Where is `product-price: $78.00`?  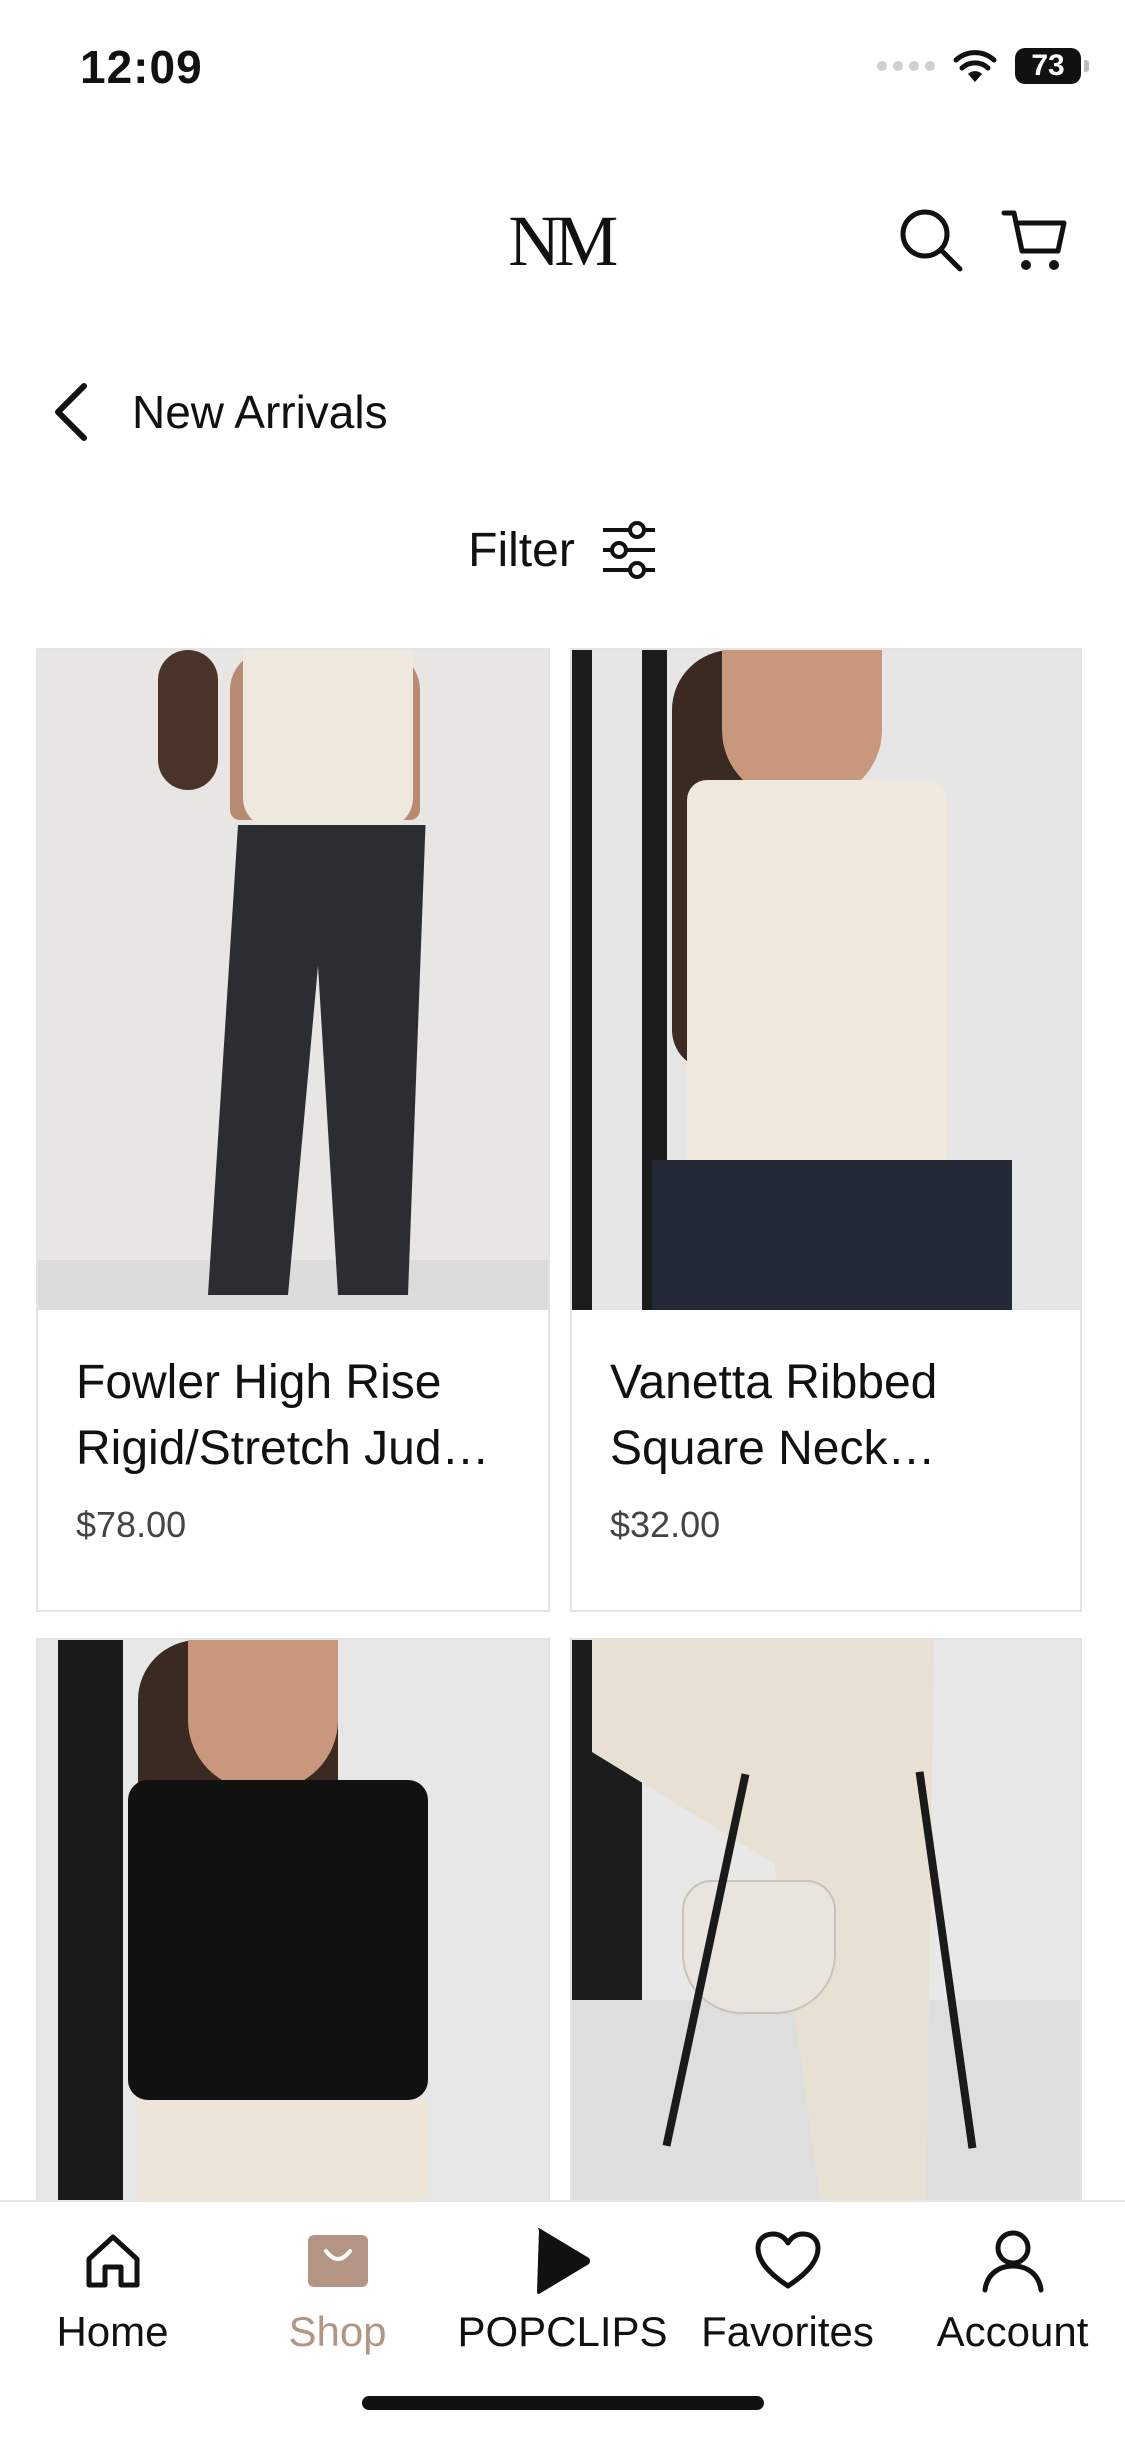
product-price: $78.00 is located at coordinates (131, 1524).